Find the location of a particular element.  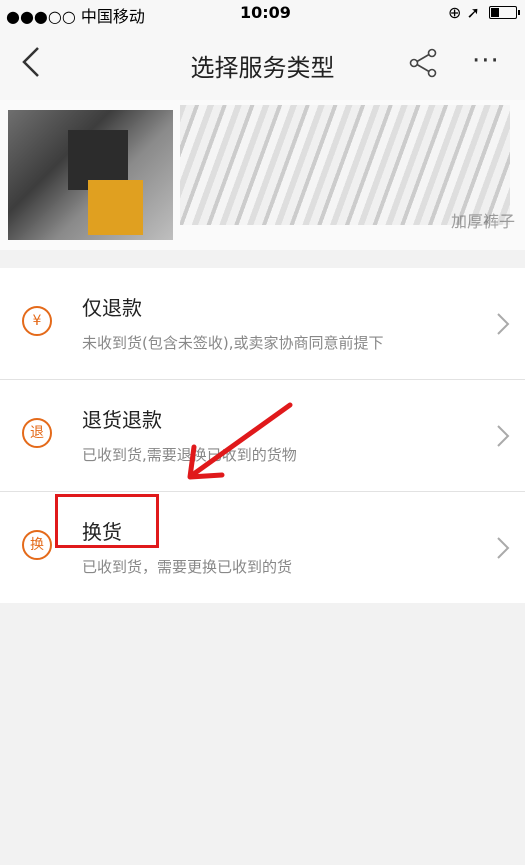

carrier-signal: ●●●○○ 中国移动 is located at coordinates (75, 16).